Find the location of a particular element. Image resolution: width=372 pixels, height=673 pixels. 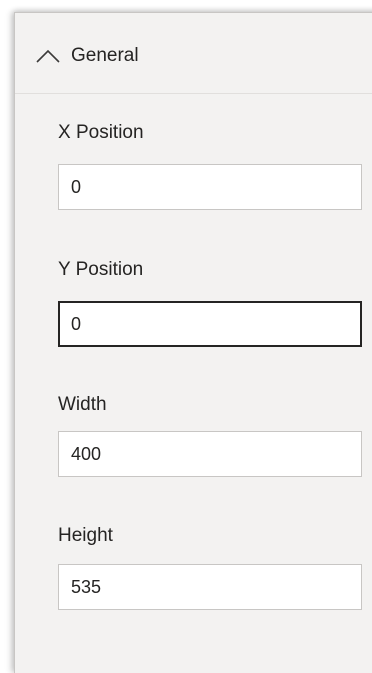

x-position-label: X Position is located at coordinates (101, 132).